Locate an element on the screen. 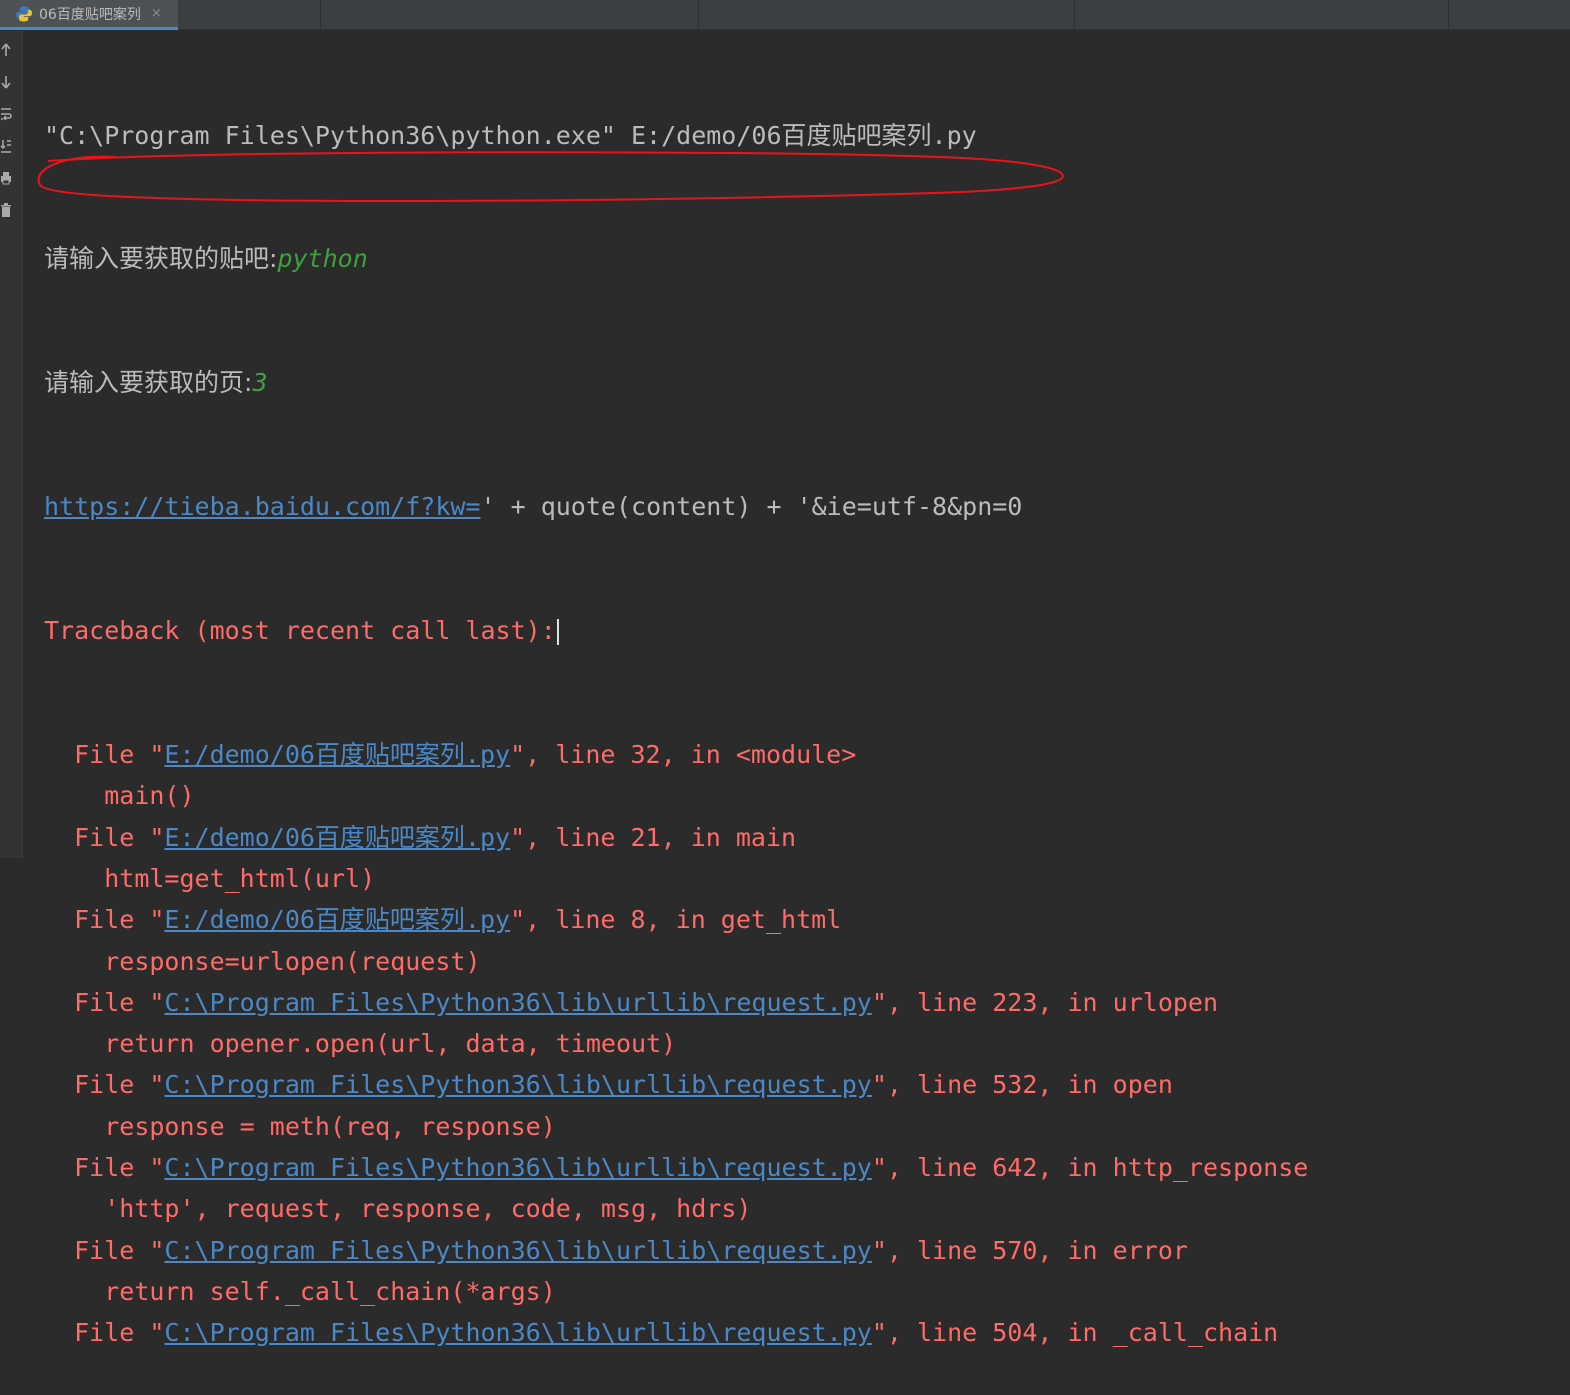 The width and height of the screenshot is (1570, 1395). code-text: main() is located at coordinates (149, 796).